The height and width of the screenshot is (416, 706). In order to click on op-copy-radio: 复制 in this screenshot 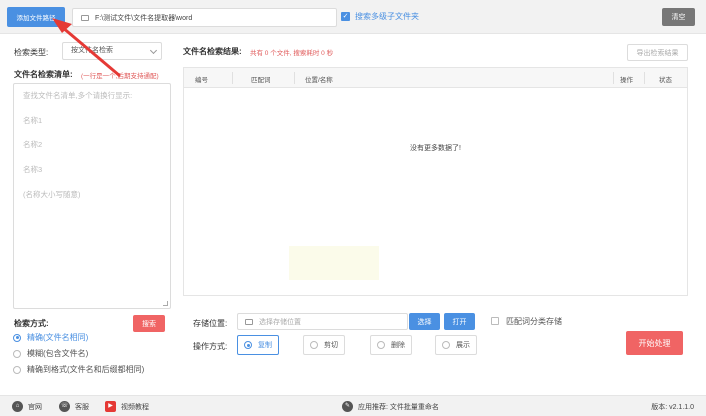, I will do `click(258, 345)`.